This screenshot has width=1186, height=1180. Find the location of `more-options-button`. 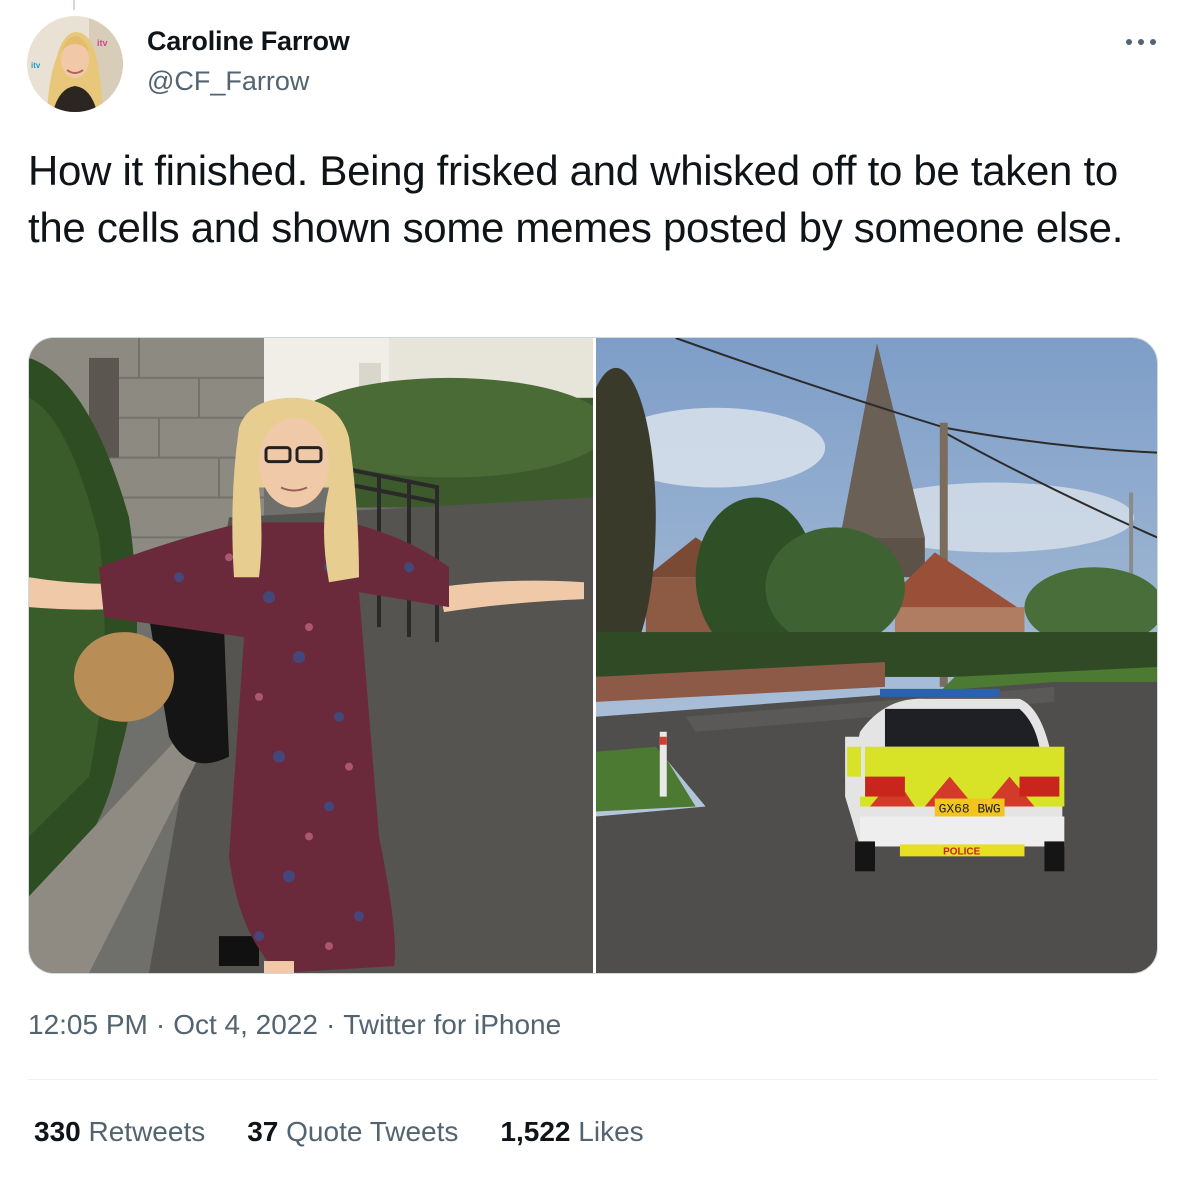

more-options-button is located at coordinates (1141, 42).